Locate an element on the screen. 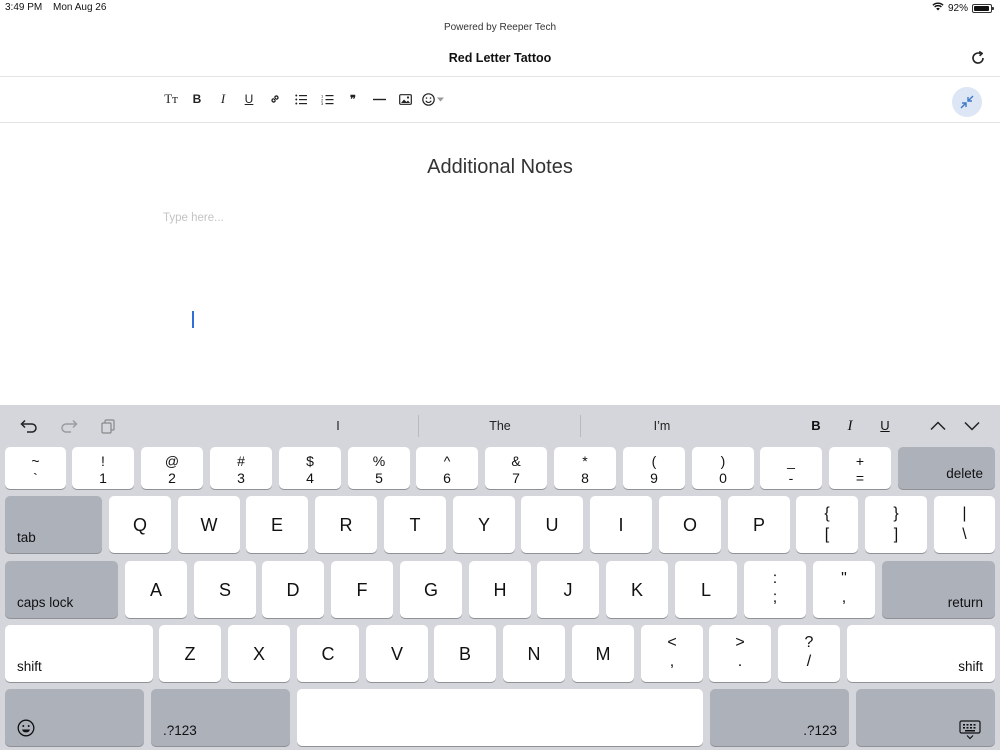 The height and width of the screenshot is (750, 1000). suggestion-2: The is located at coordinates (500, 426).